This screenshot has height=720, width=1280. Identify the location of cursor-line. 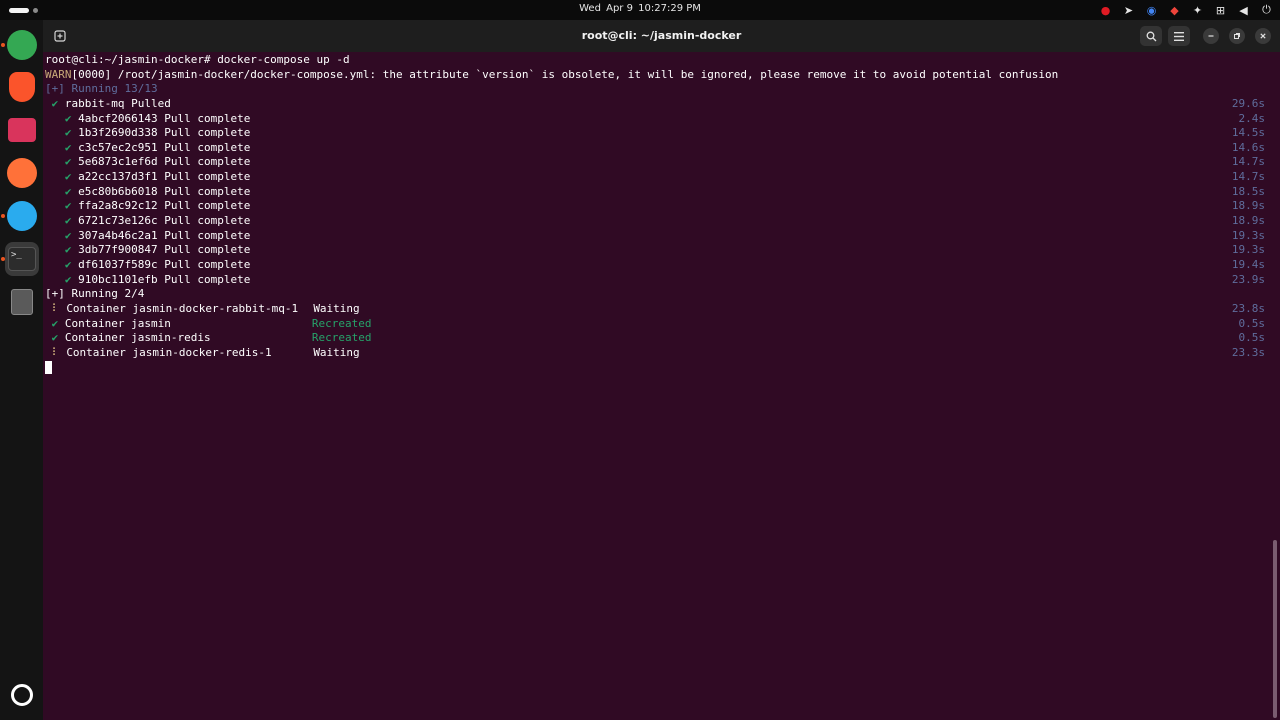
(655, 367).